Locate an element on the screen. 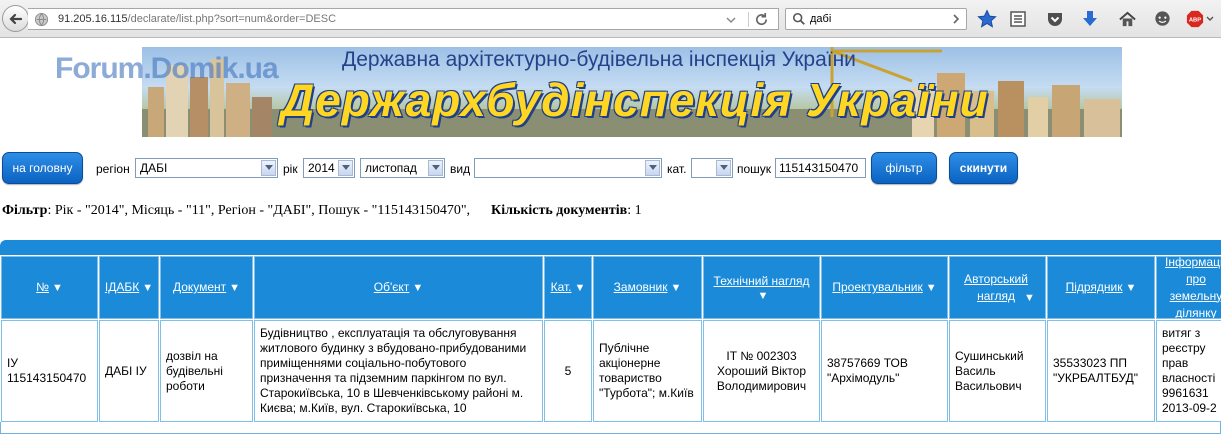 Image resolution: width=1221 pixels, height=439 pixels. type-label: вид is located at coordinates (460, 169).